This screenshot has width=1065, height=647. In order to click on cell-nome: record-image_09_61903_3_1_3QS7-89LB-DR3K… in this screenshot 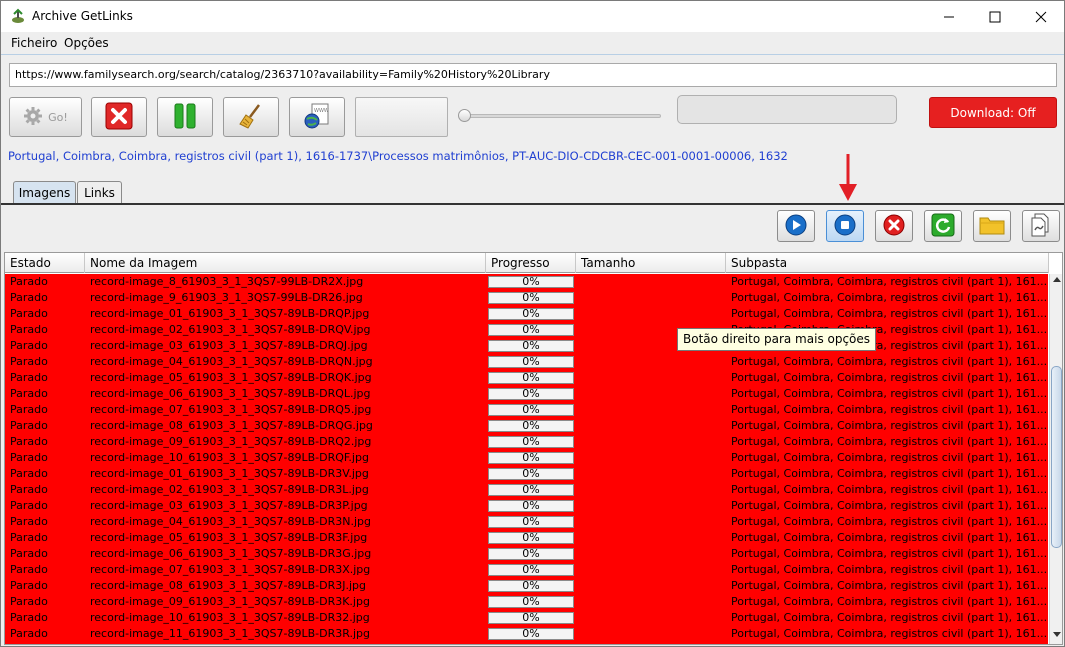, I will do `click(230, 601)`.